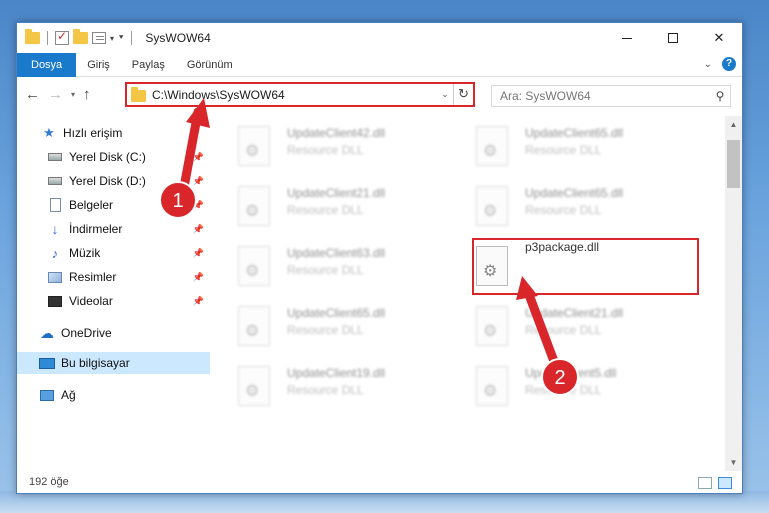 Image resolution: width=769 pixels, height=513 pixels. Describe the element at coordinates (379, 482) in the screenshot. I see `status-bar: 192 öğe` at that location.